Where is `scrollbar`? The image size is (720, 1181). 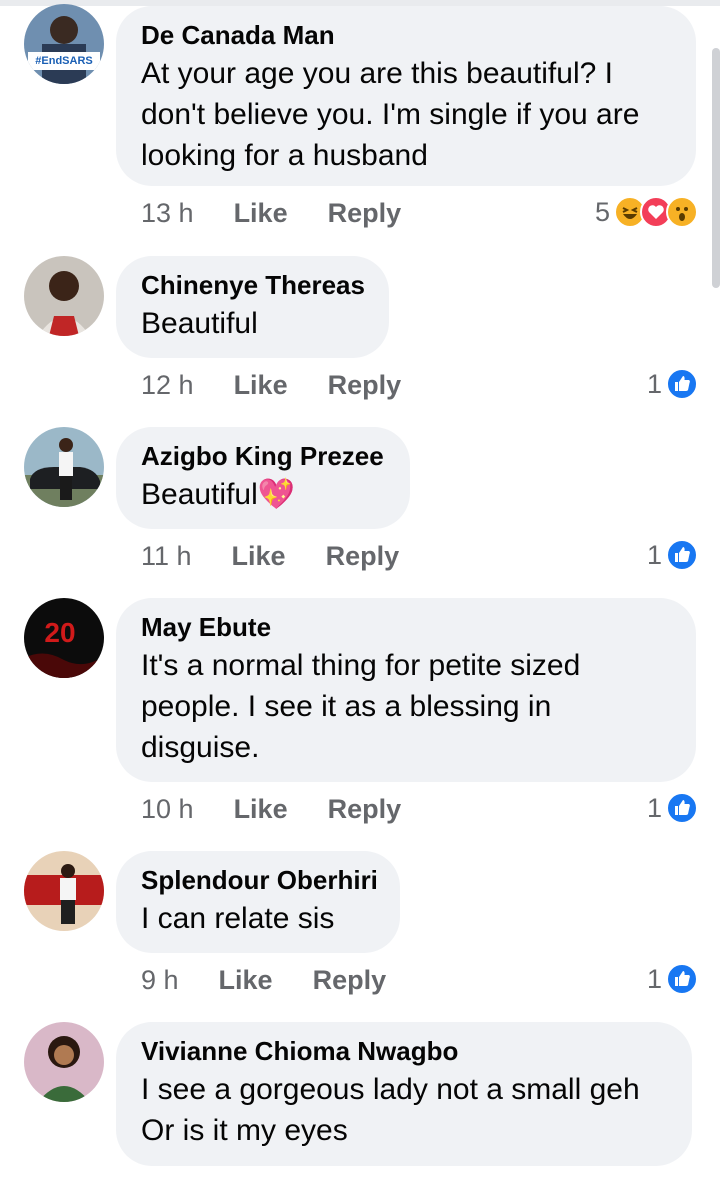
scrollbar is located at coordinates (716, 168).